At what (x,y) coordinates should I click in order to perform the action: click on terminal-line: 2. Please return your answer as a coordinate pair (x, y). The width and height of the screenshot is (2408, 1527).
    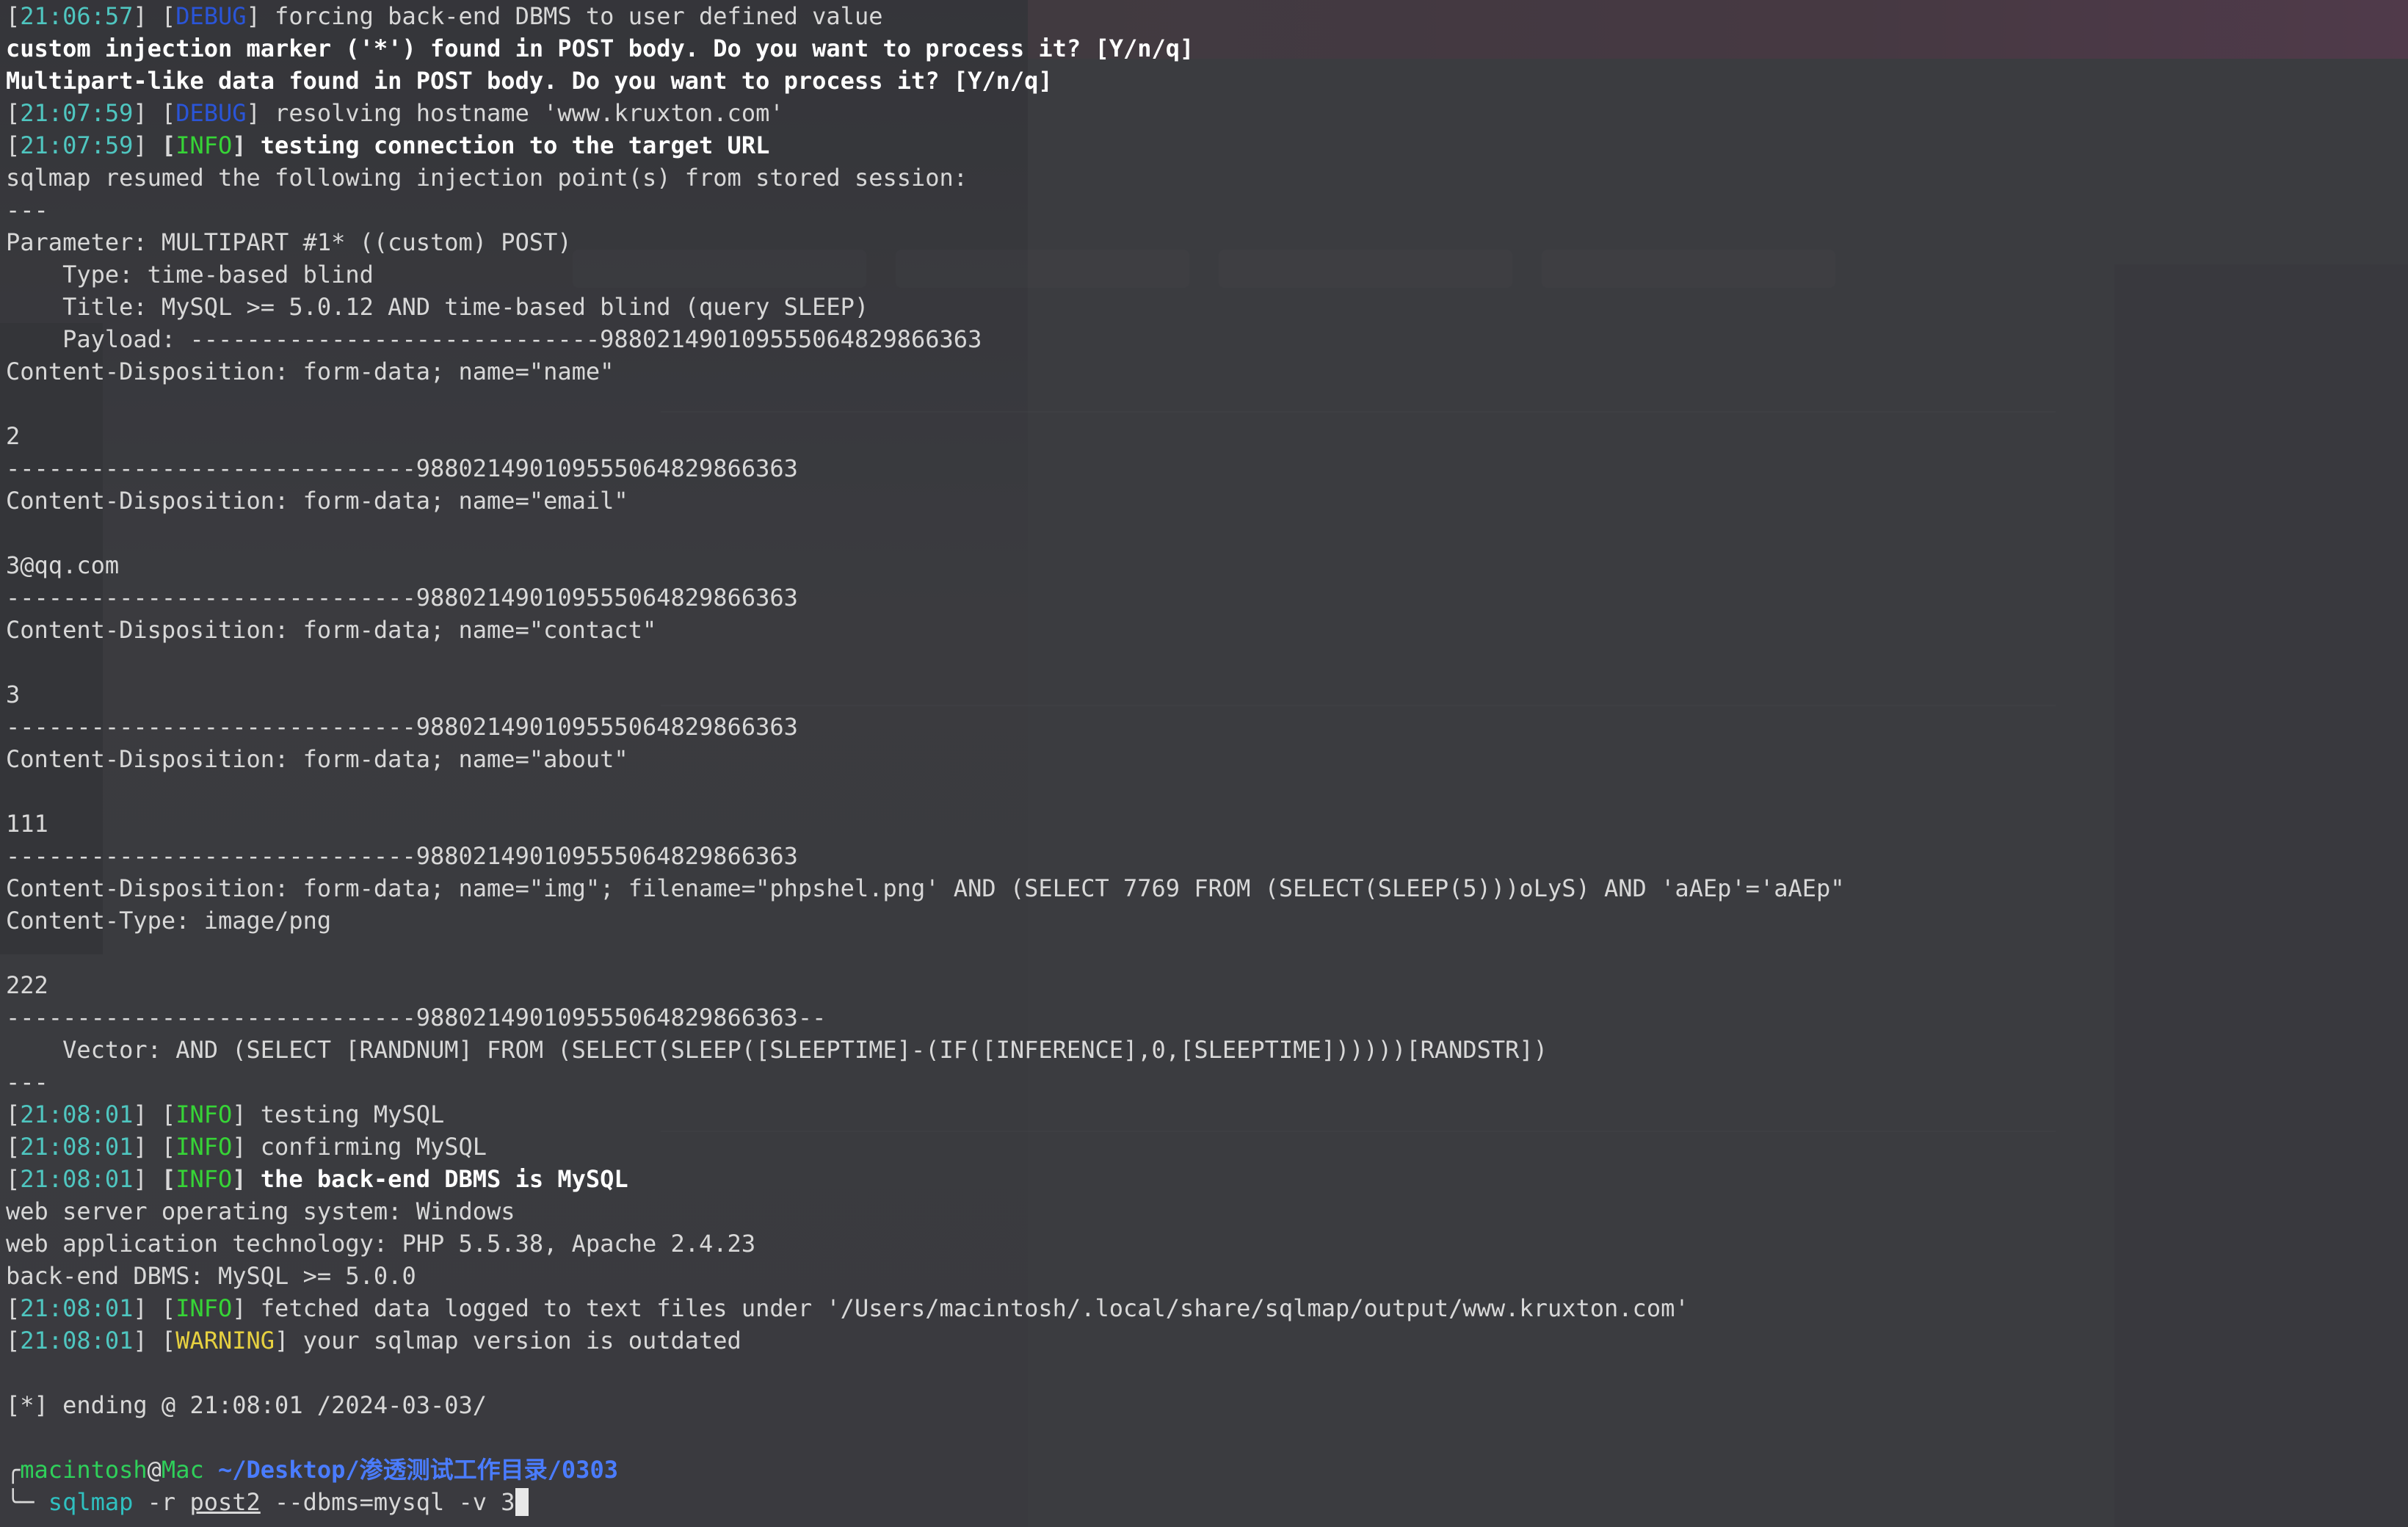
    Looking at the image, I should click on (1207, 436).